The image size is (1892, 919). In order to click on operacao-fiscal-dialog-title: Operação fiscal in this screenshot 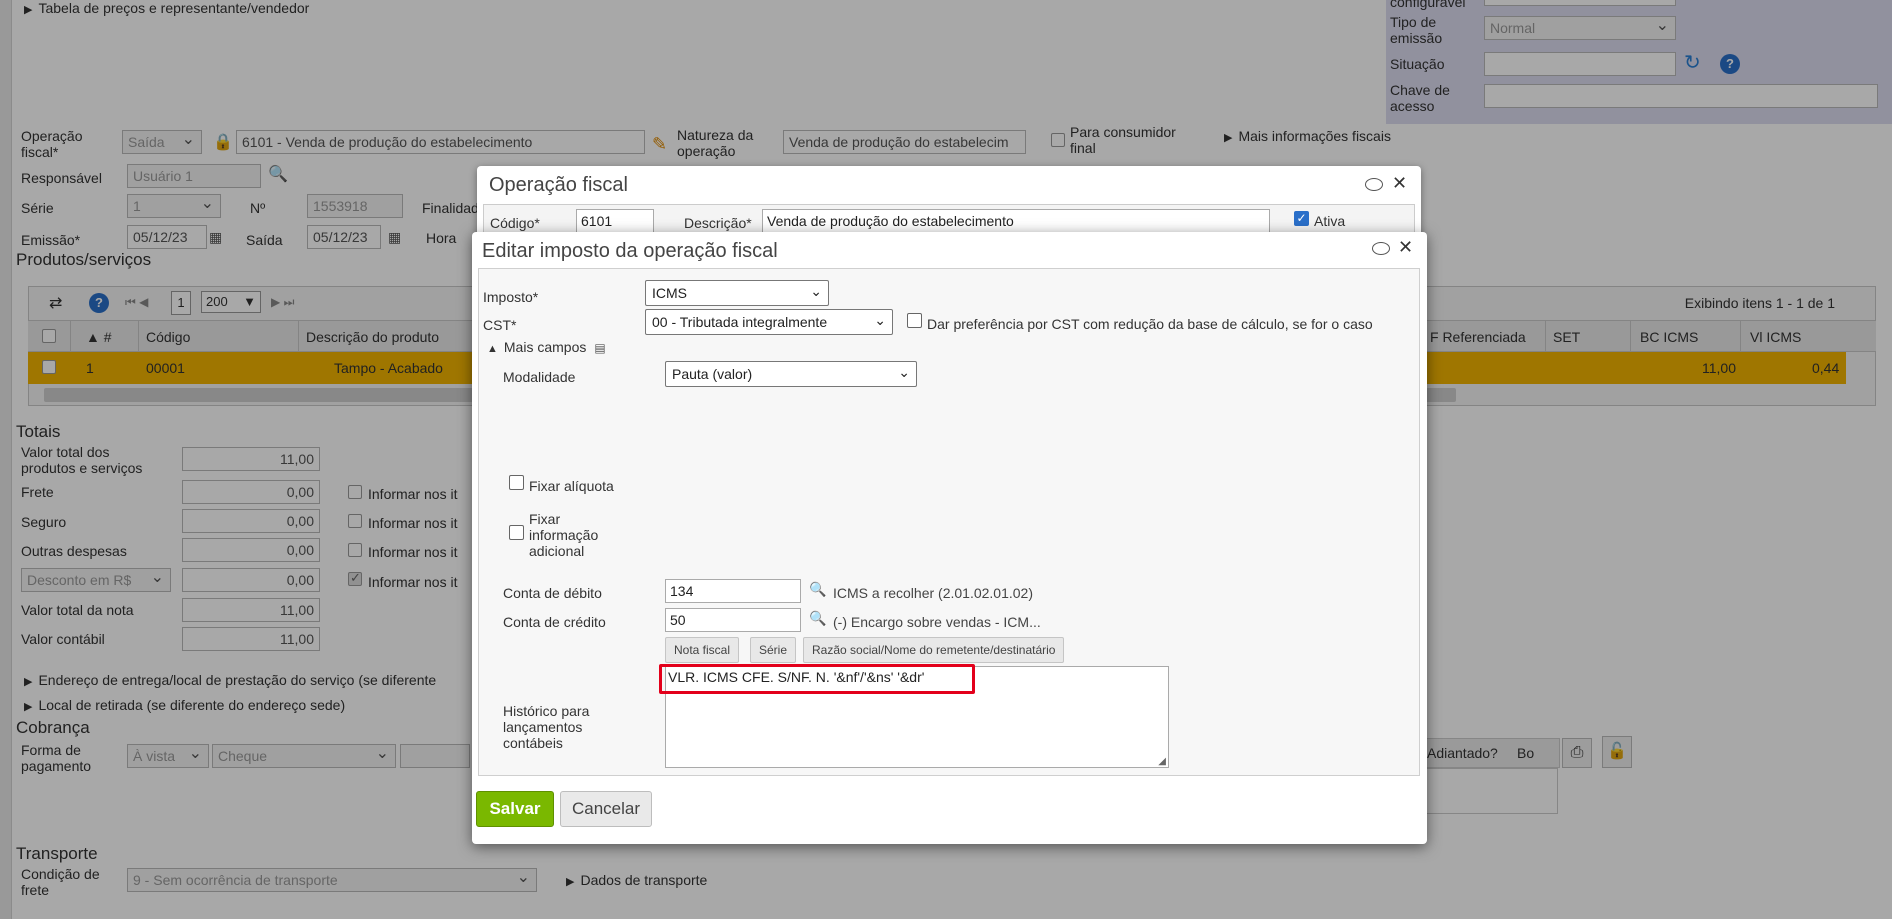, I will do `click(558, 185)`.